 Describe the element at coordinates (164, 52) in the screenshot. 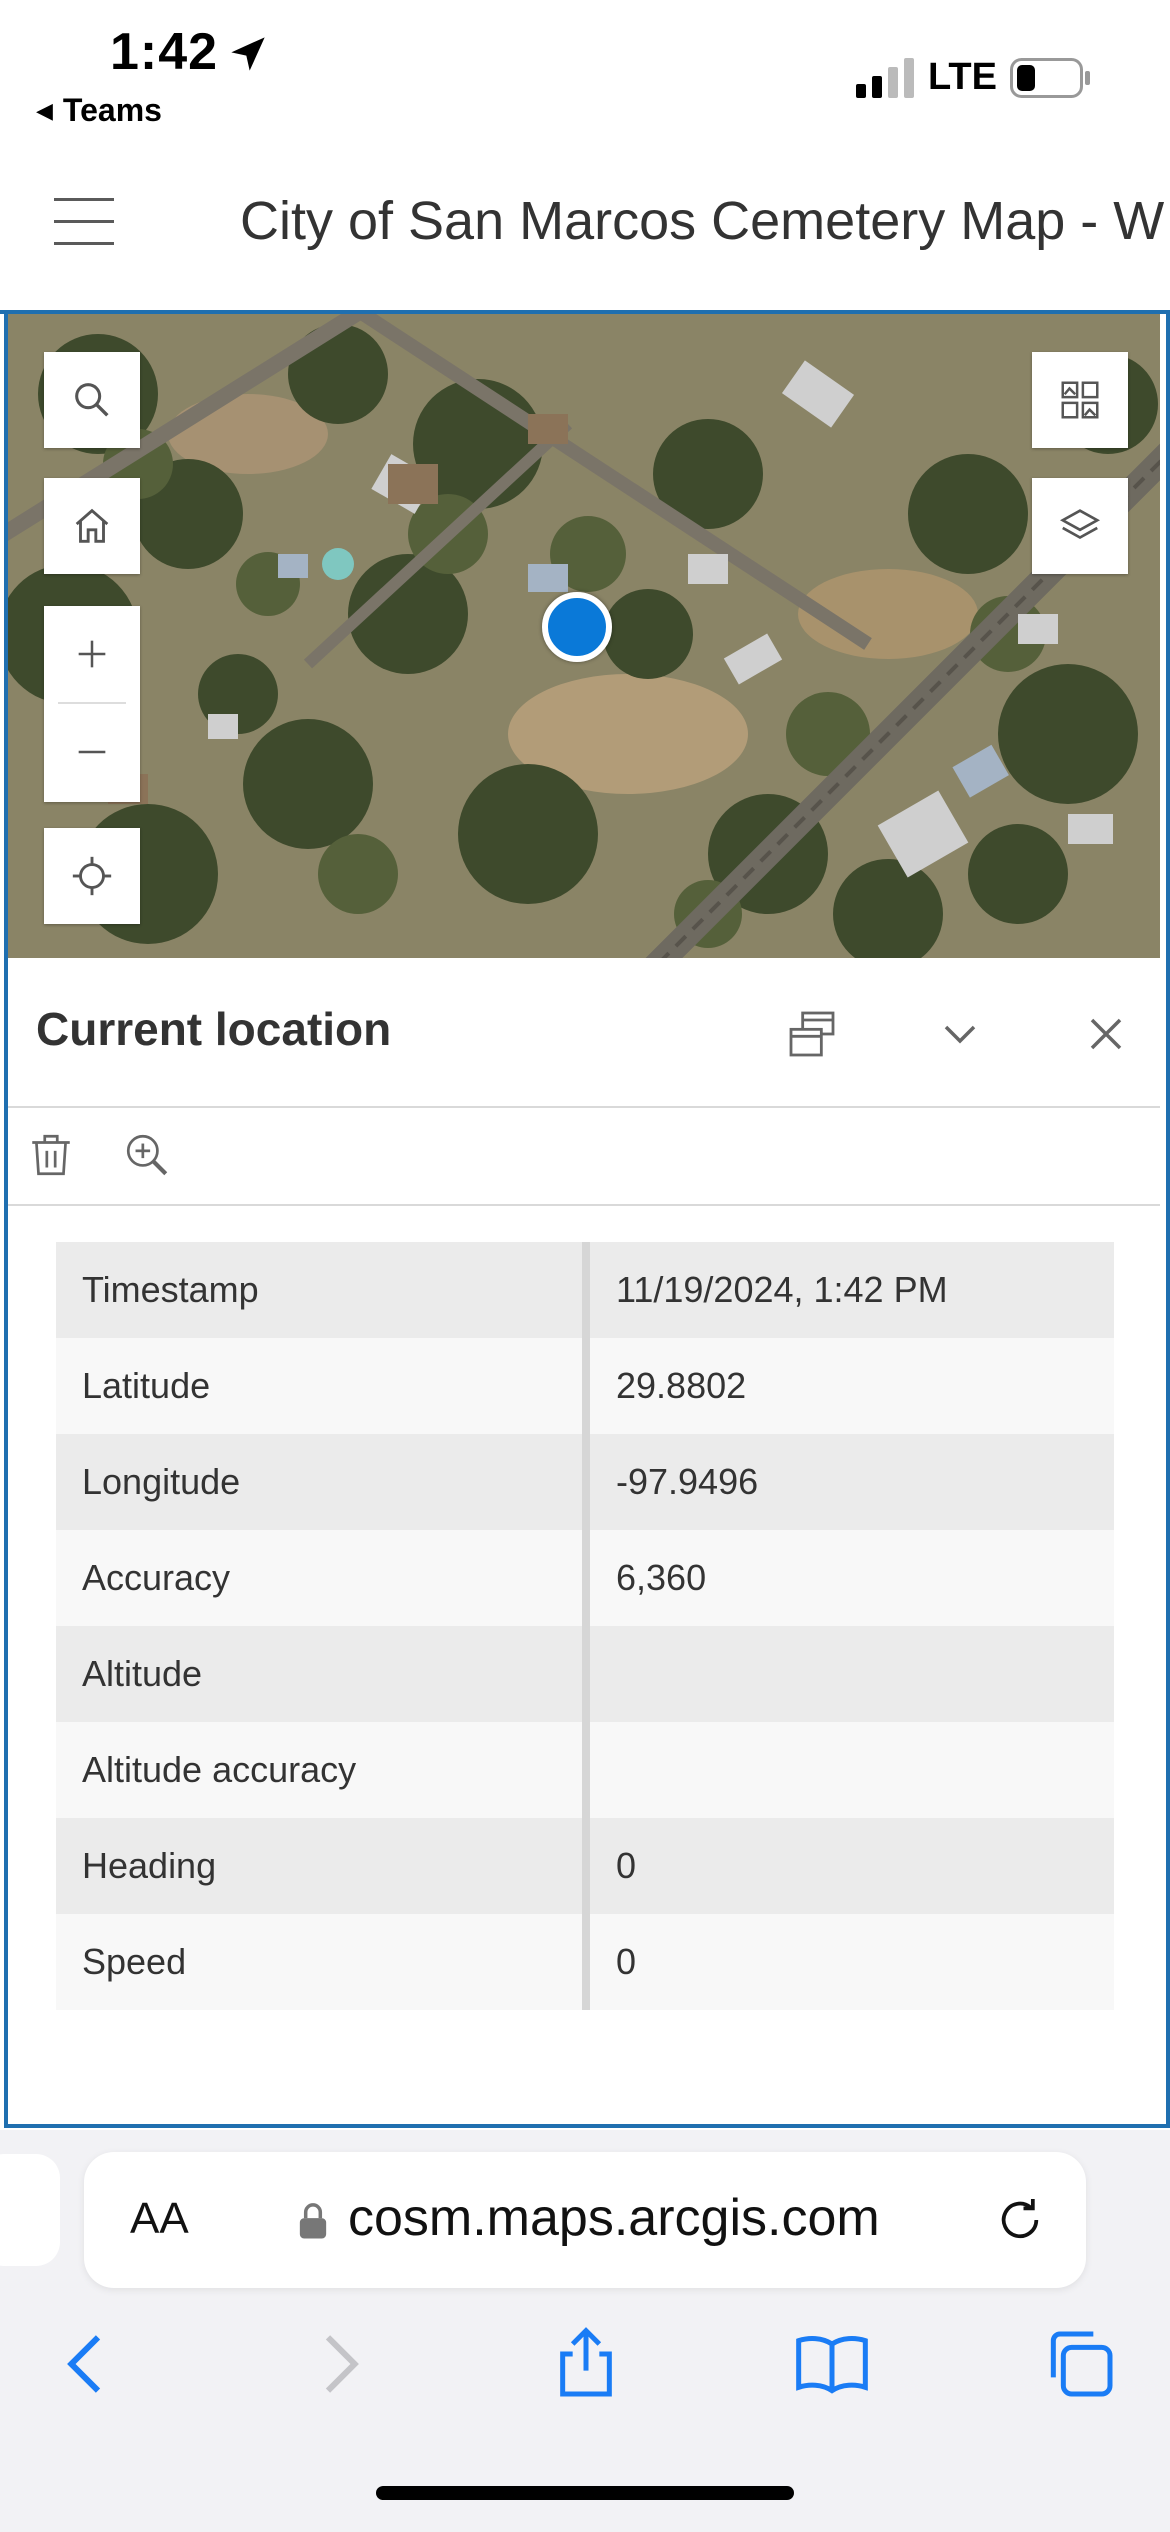

I see `status-time: 1:42` at that location.